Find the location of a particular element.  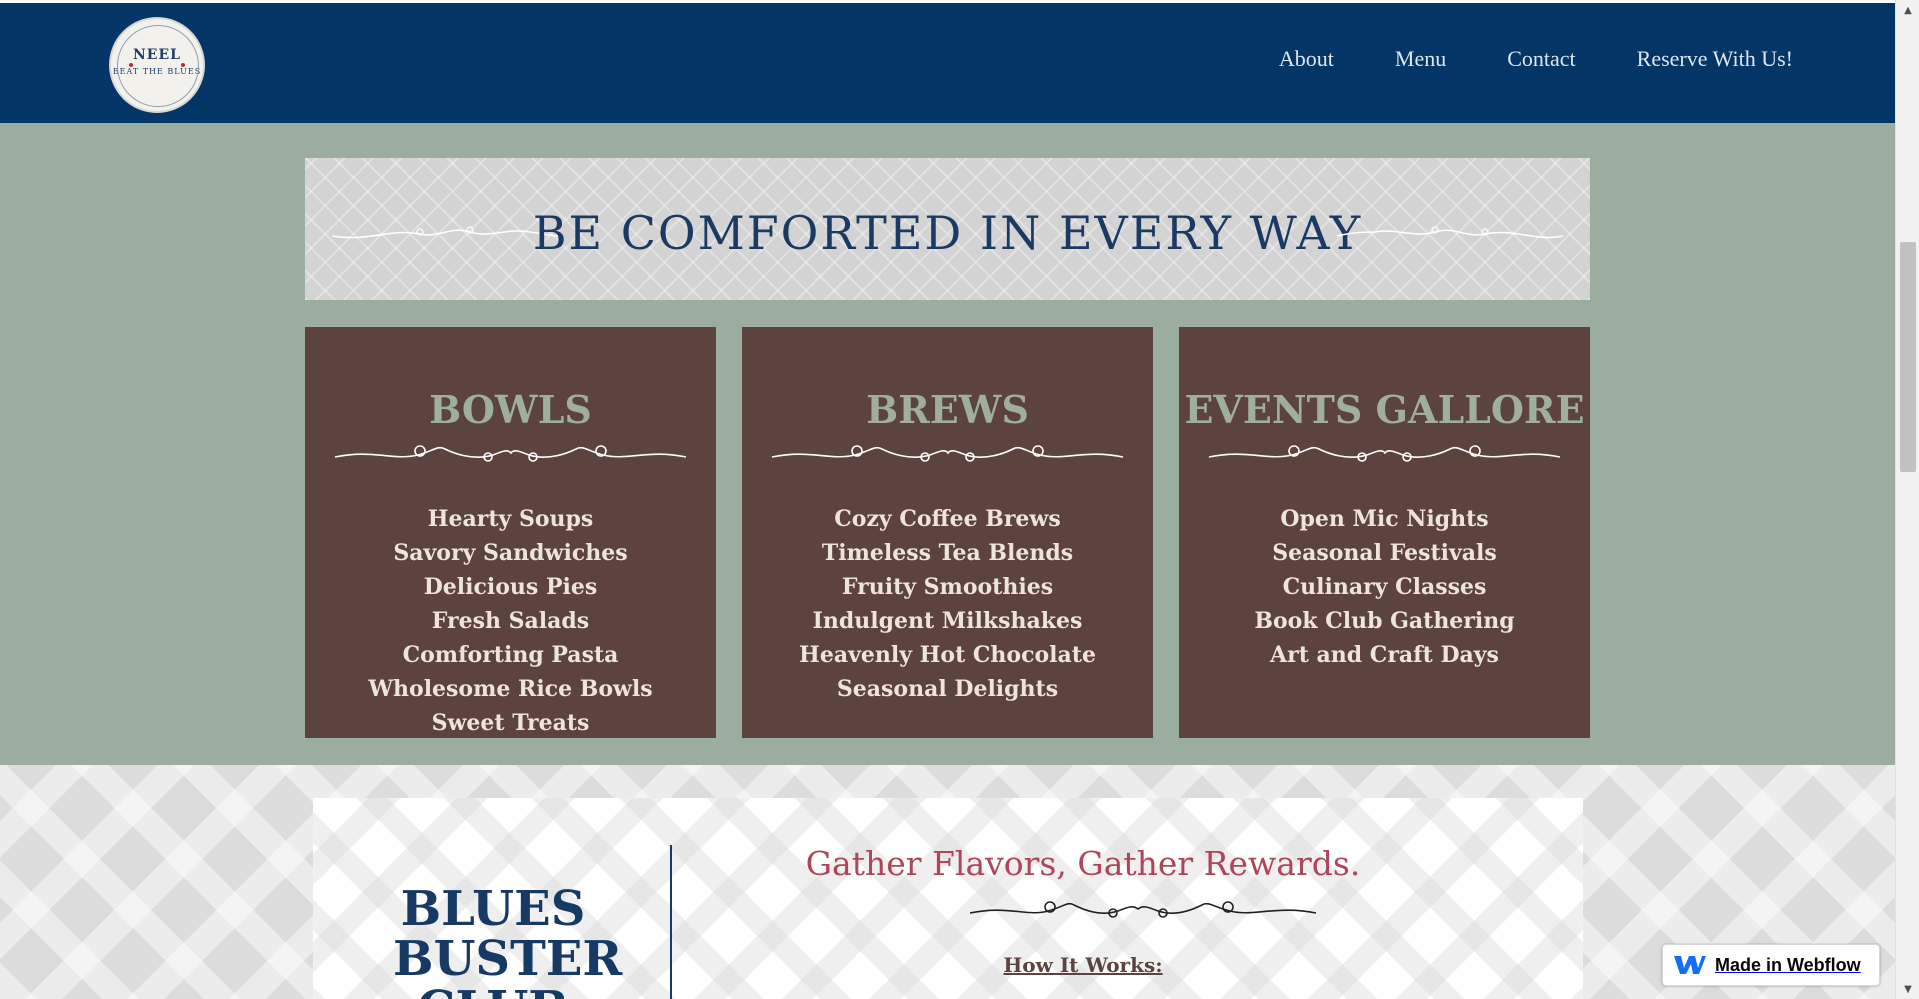

card-title: BOWLS is located at coordinates (510, 409).